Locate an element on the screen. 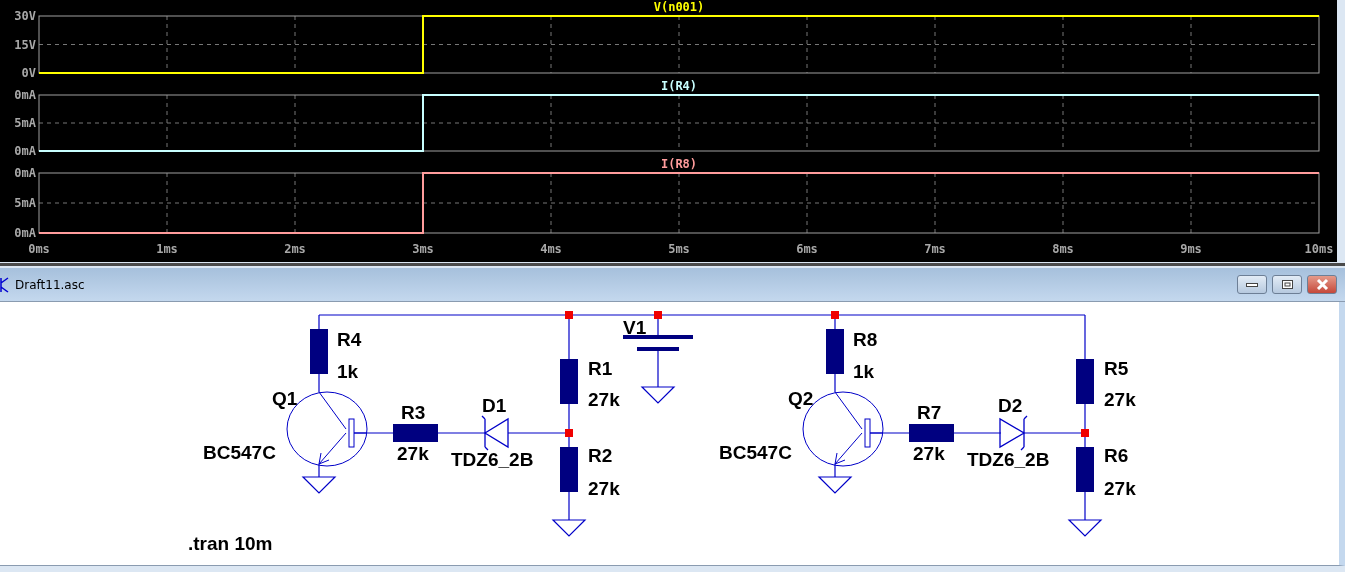 Image resolution: width=1345 pixels, height=572 pixels. maximize-button is located at coordinates (1287, 284).